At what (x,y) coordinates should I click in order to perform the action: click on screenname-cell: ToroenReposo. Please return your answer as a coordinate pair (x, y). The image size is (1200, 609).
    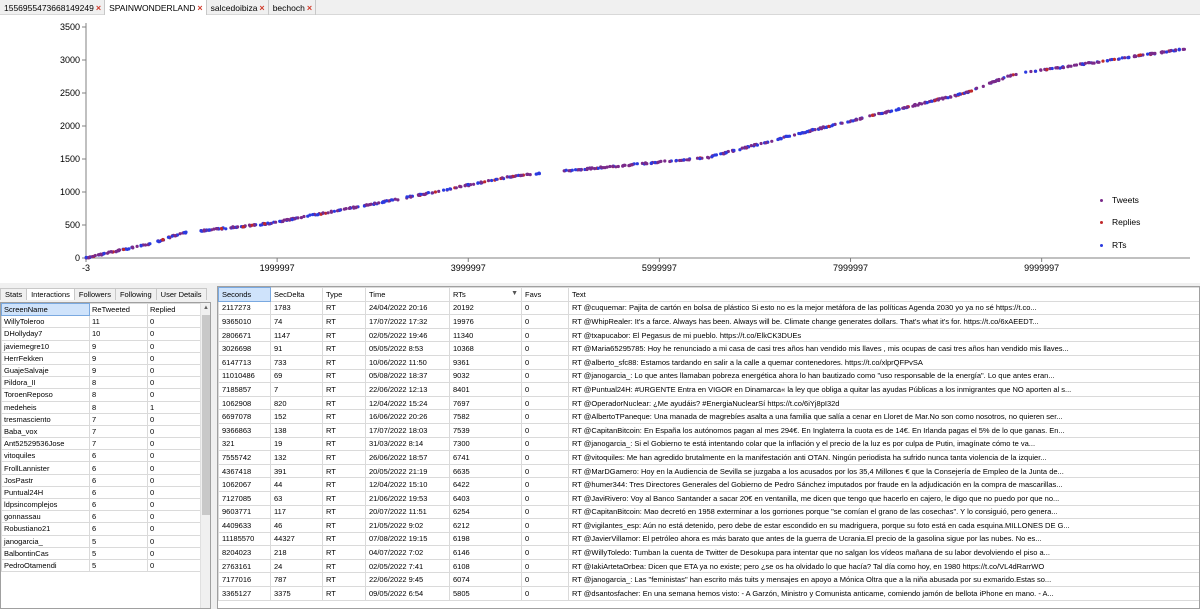
    Looking at the image, I should click on (45, 395).